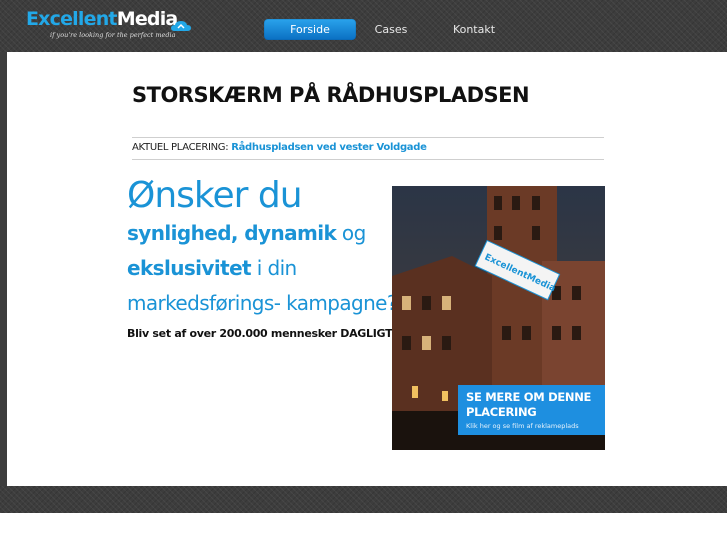  Describe the element at coordinates (262, 303) in the screenshot. I see `hero-line-4: markedsførings- kampagne?` at that location.